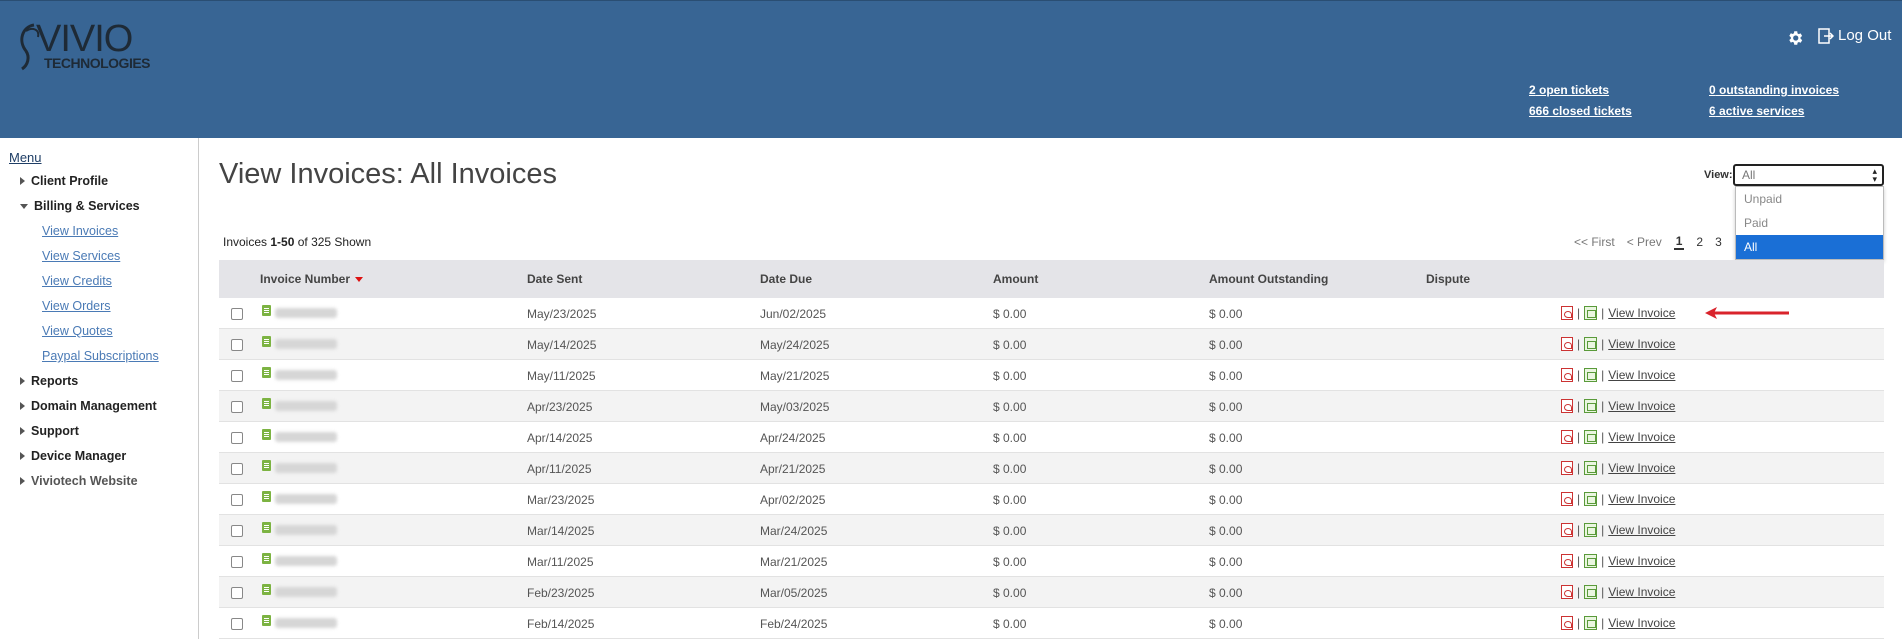 The height and width of the screenshot is (639, 1902). I want to click on sidebar-item-client-profile: Client Profile, so click(64, 181).